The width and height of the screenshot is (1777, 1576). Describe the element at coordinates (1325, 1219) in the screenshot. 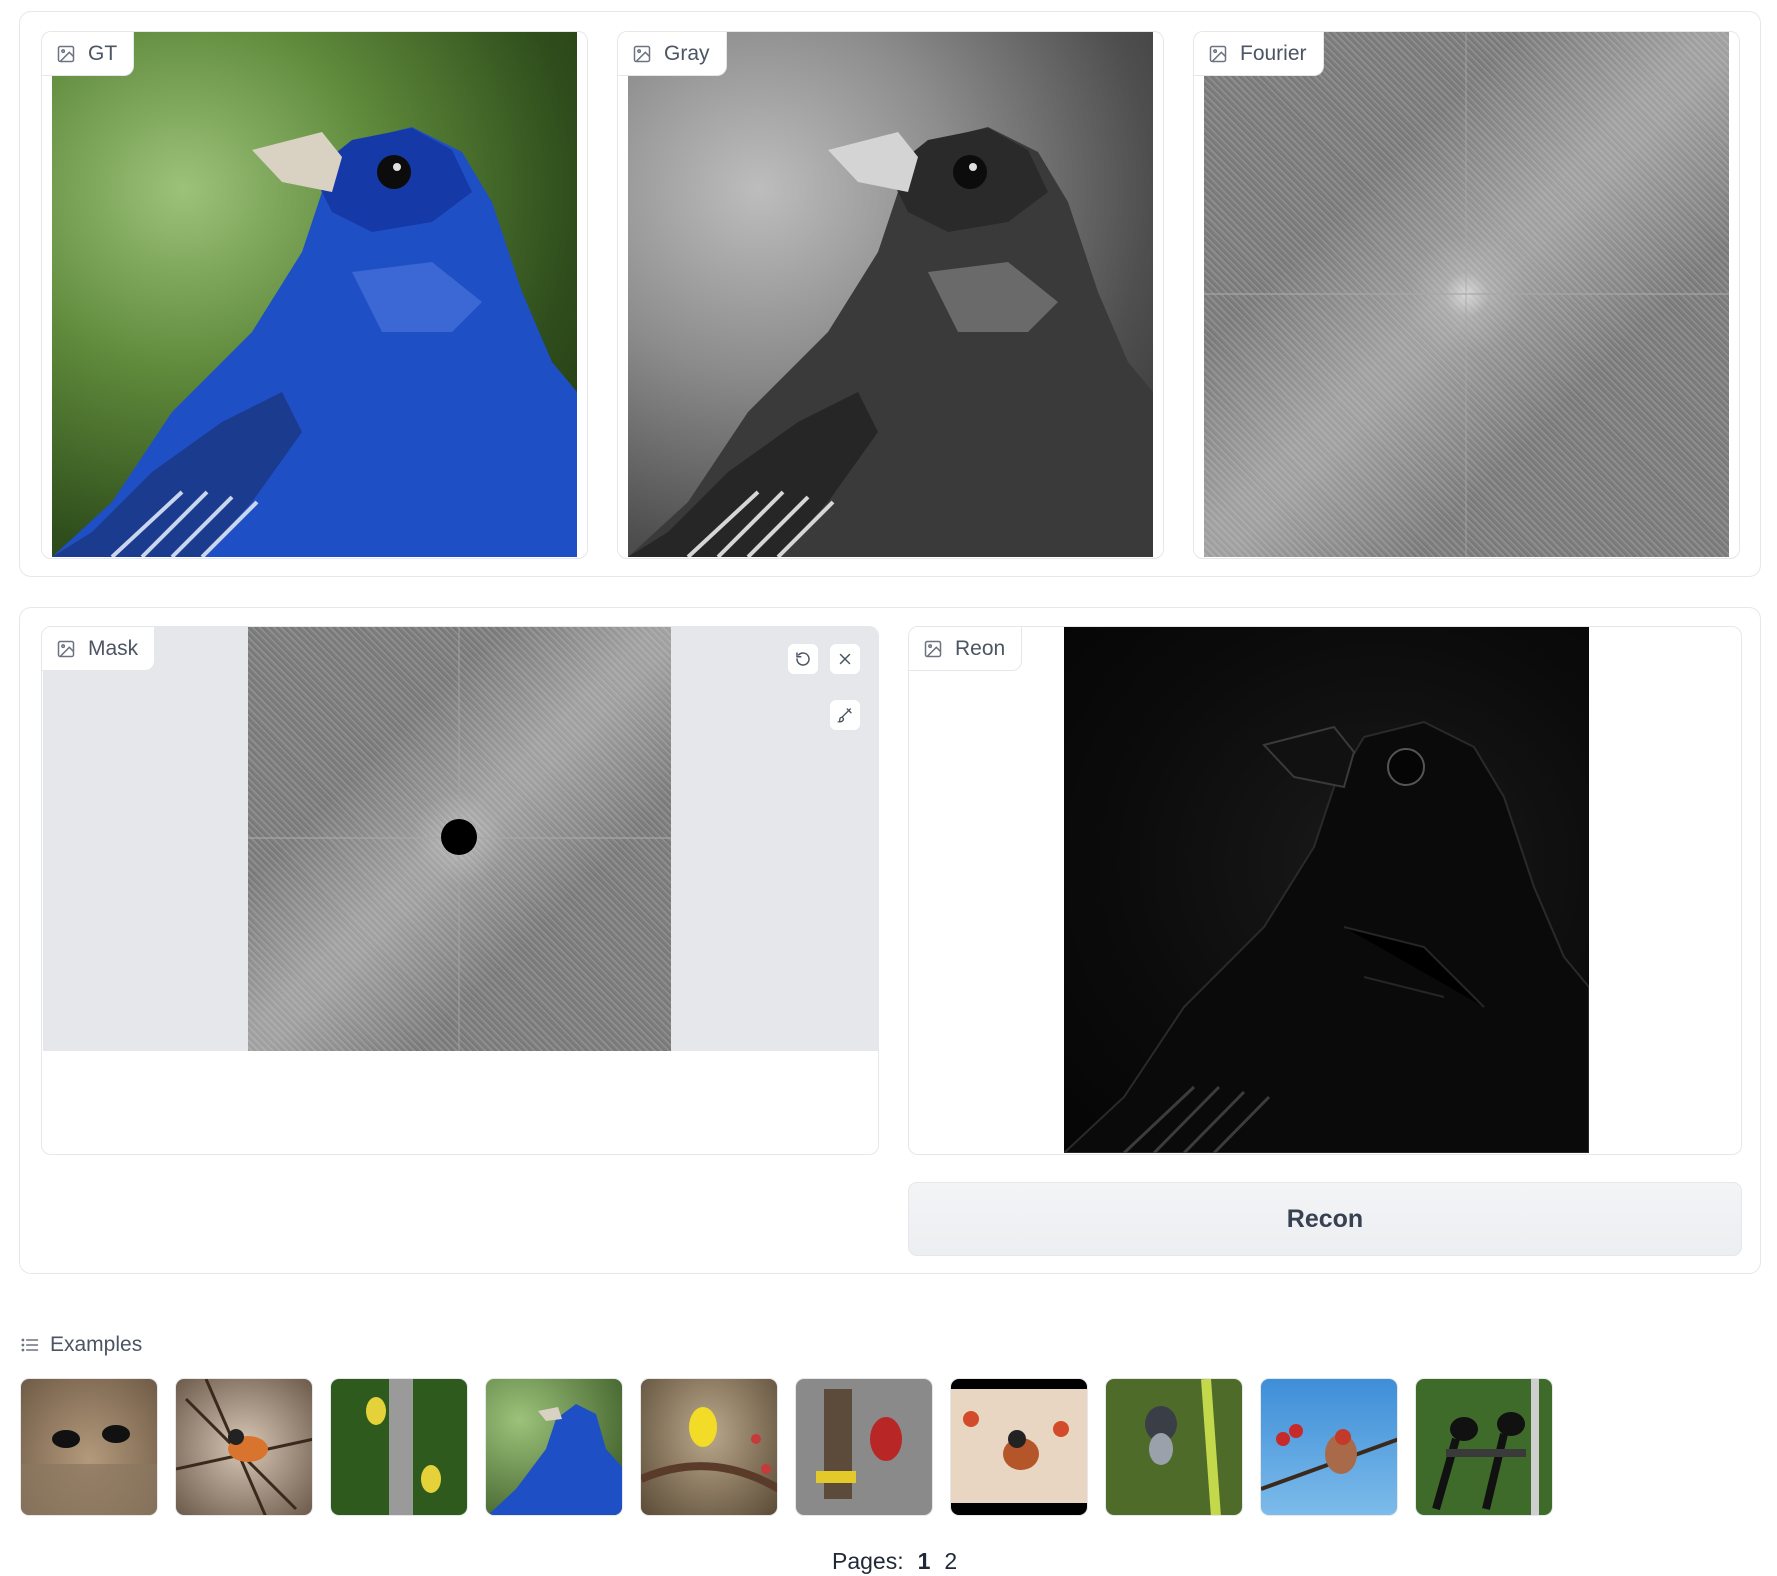

I see `recon-button: Recon` at that location.